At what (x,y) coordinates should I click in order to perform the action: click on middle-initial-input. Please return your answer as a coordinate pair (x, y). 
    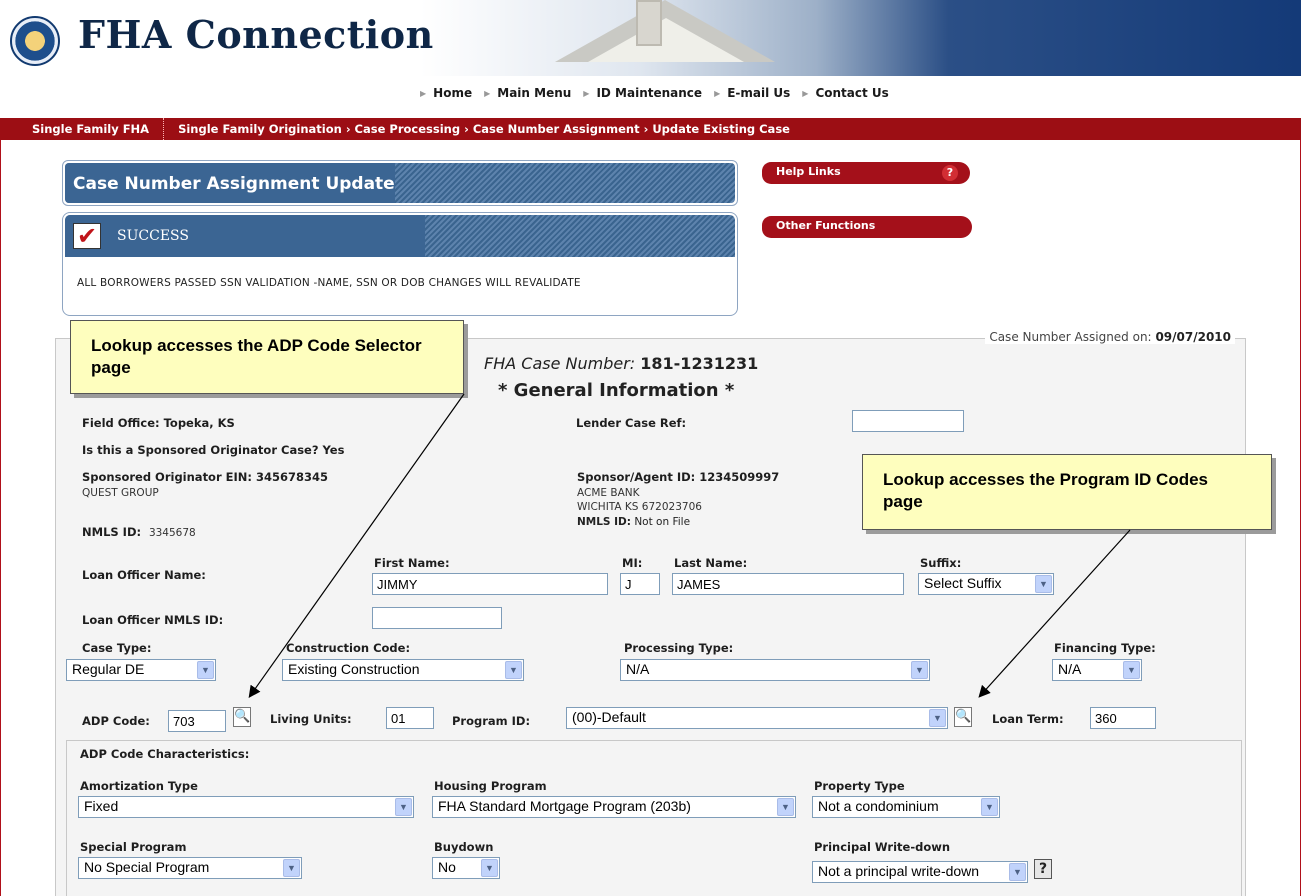
    Looking at the image, I should click on (640, 584).